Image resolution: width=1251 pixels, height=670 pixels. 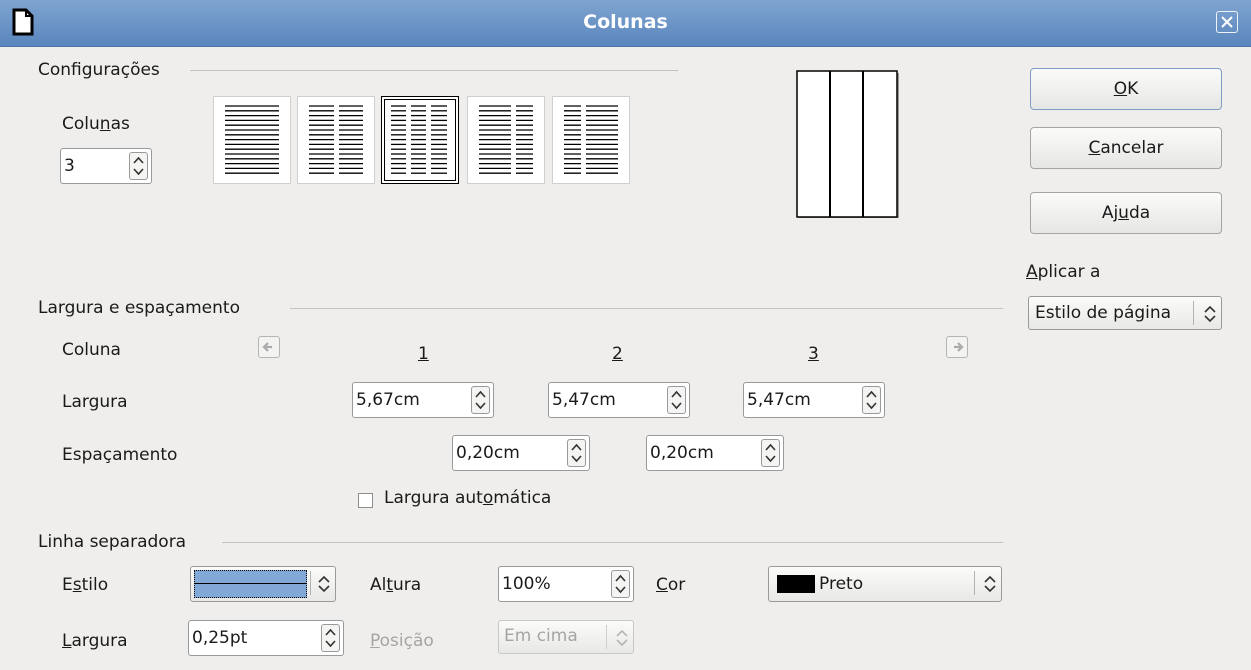 What do you see at coordinates (1126, 89) in the screenshot?
I see `ok-button: OK` at bounding box center [1126, 89].